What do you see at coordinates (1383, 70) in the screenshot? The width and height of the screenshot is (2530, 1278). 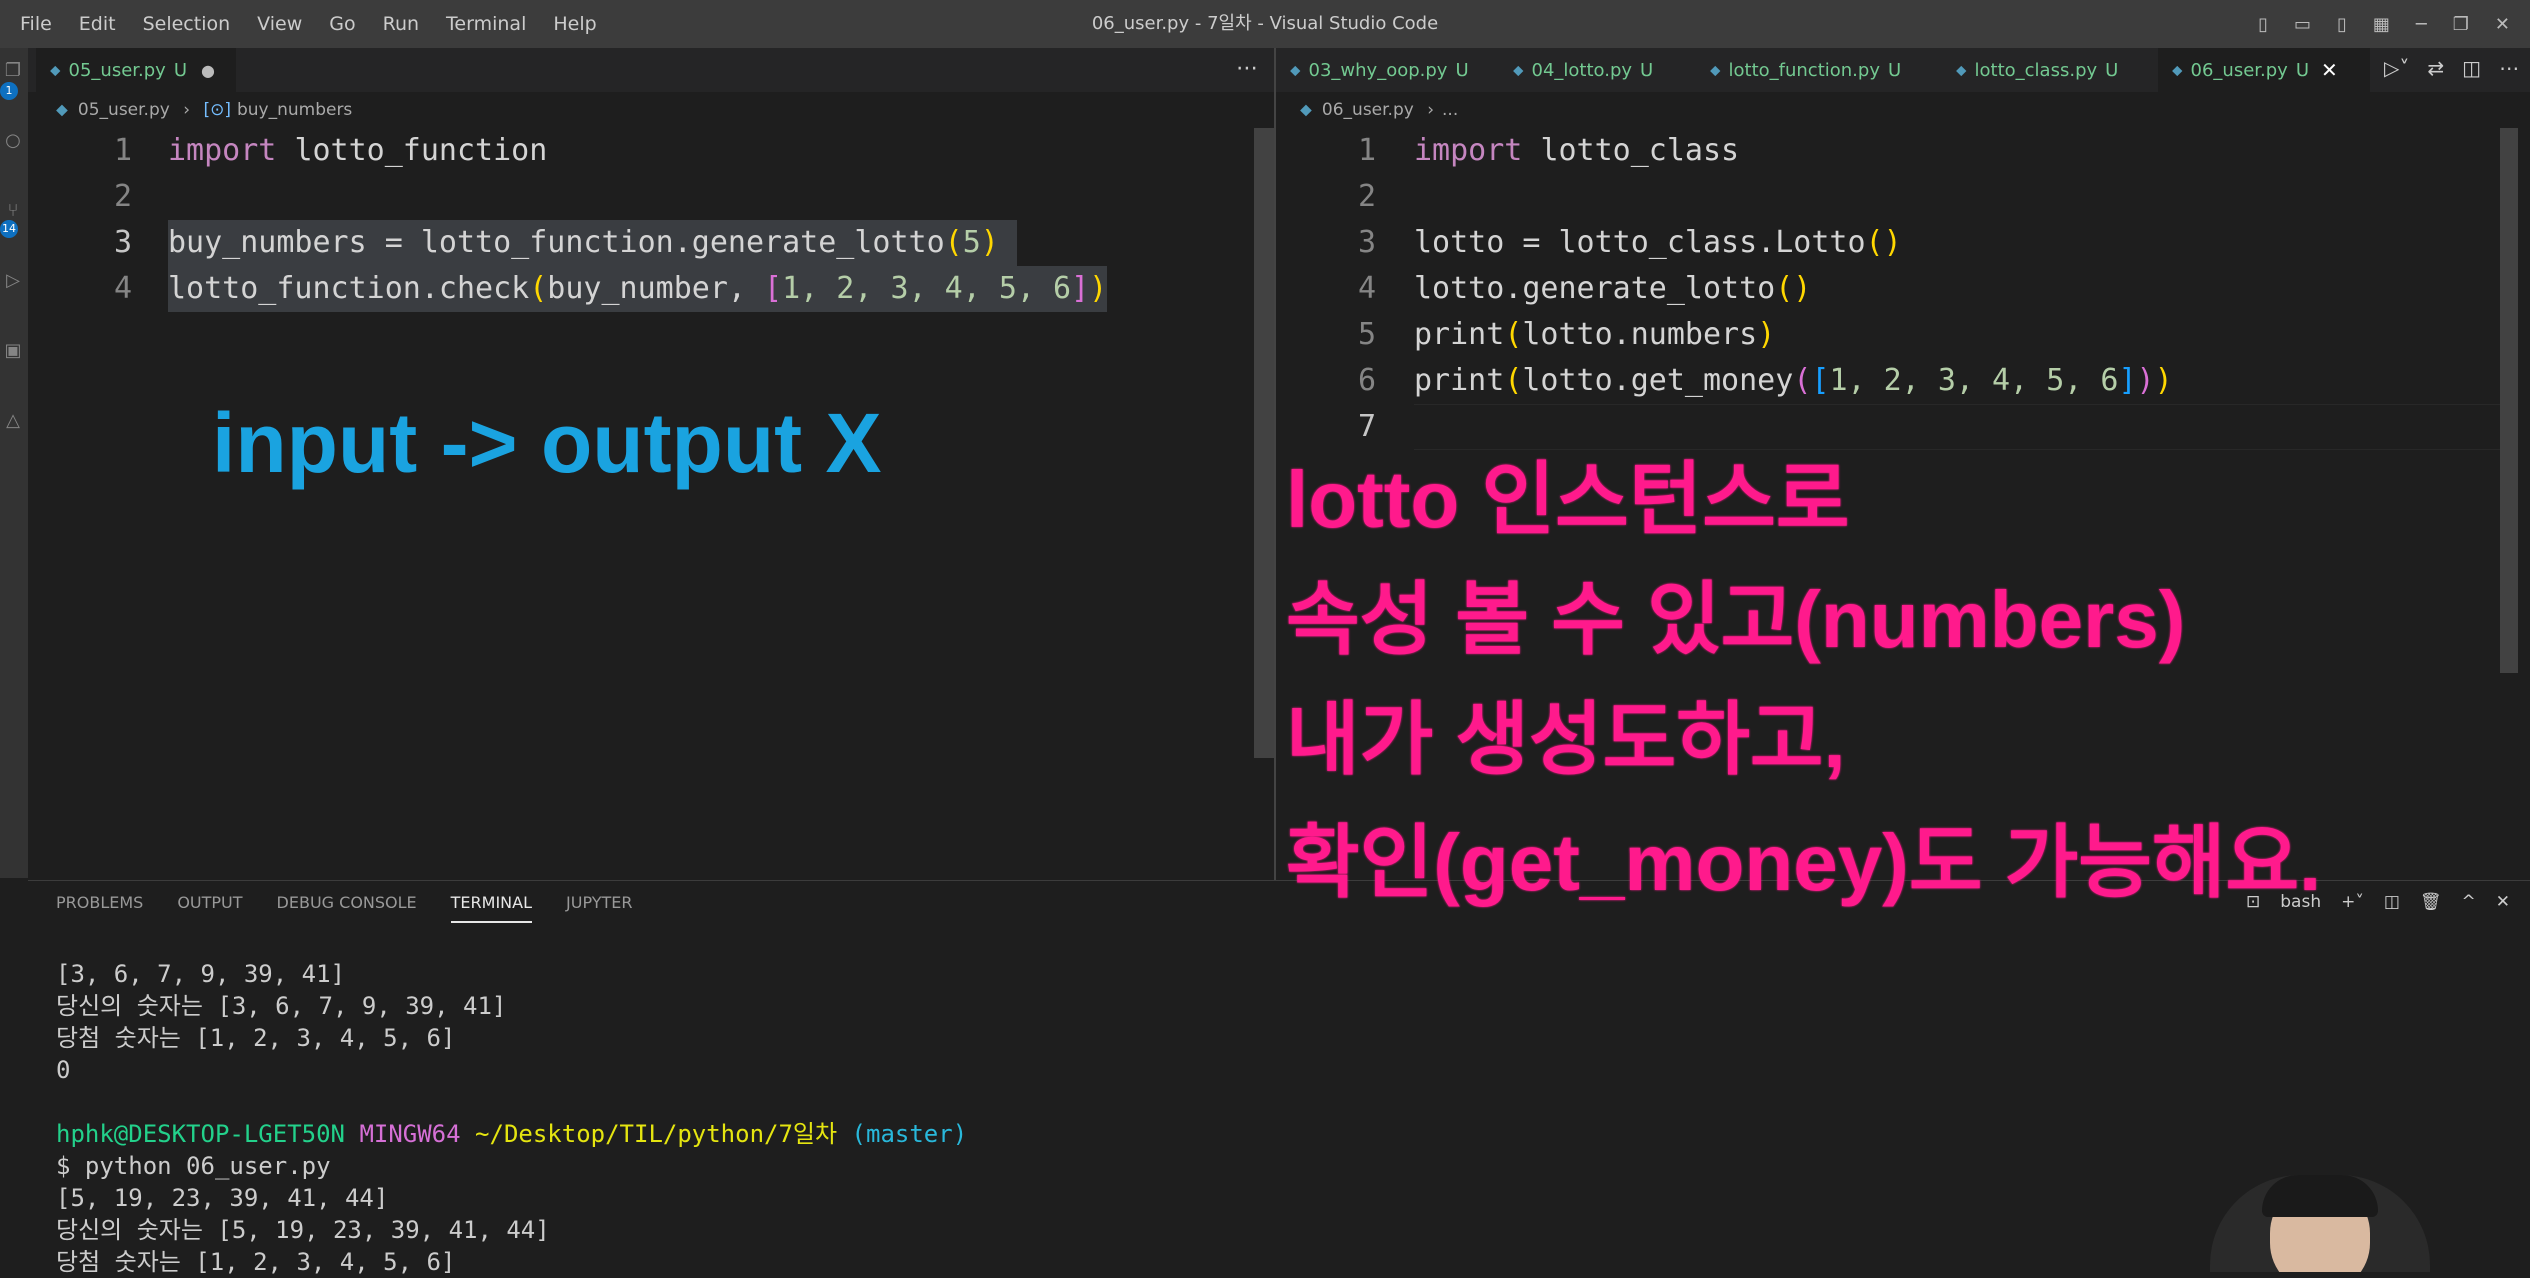 I see `tab-03-why-oop: ⬥ 03_why_oop.py U` at bounding box center [1383, 70].